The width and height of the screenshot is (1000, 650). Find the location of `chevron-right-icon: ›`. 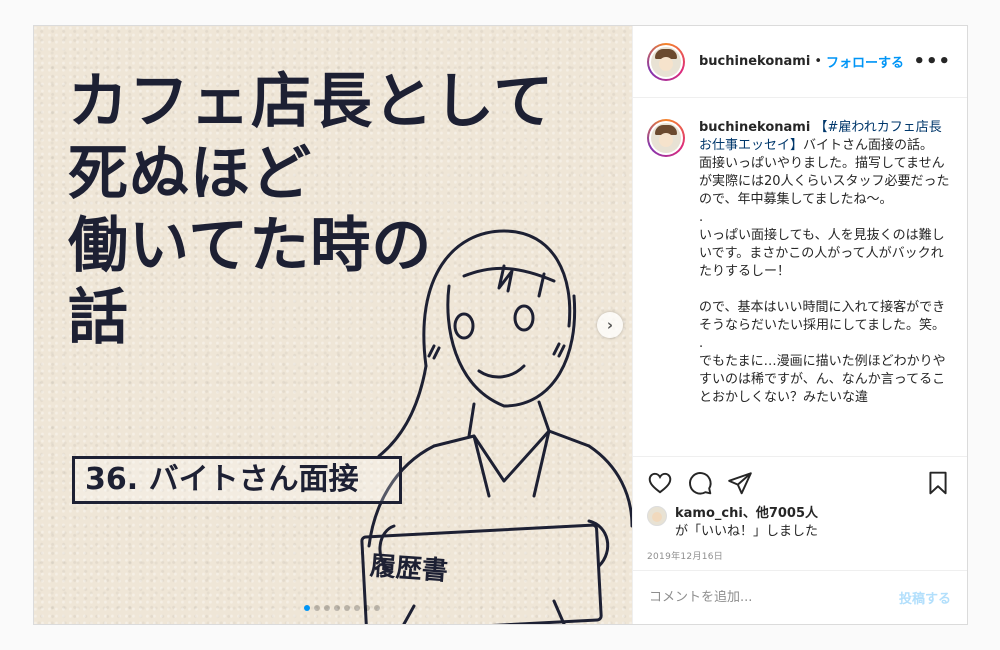

chevron-right-icon: › is located at coordinates (610, 325).